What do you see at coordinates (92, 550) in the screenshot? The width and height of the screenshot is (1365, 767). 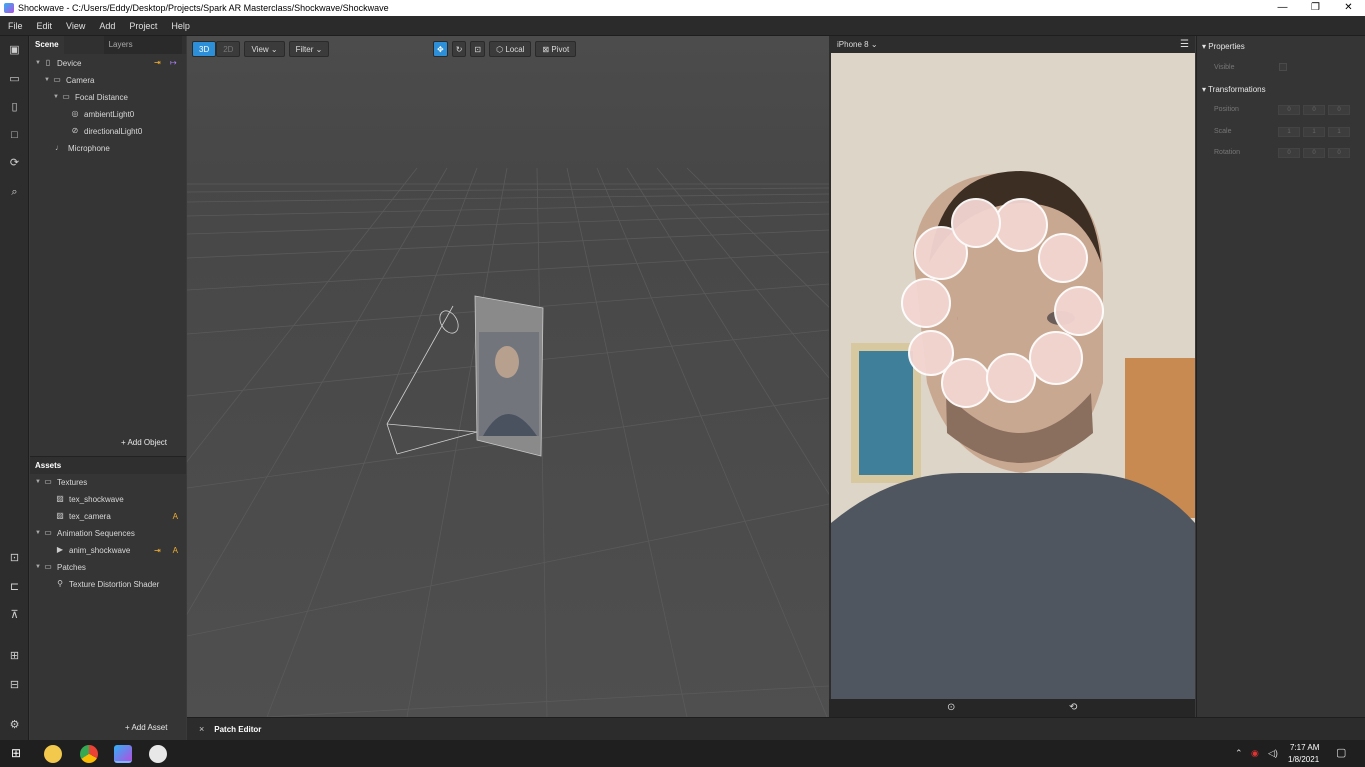 I see `asset-item-anim-shockwave: ▶ anim_shockwave` at bounding box center [92, 550].